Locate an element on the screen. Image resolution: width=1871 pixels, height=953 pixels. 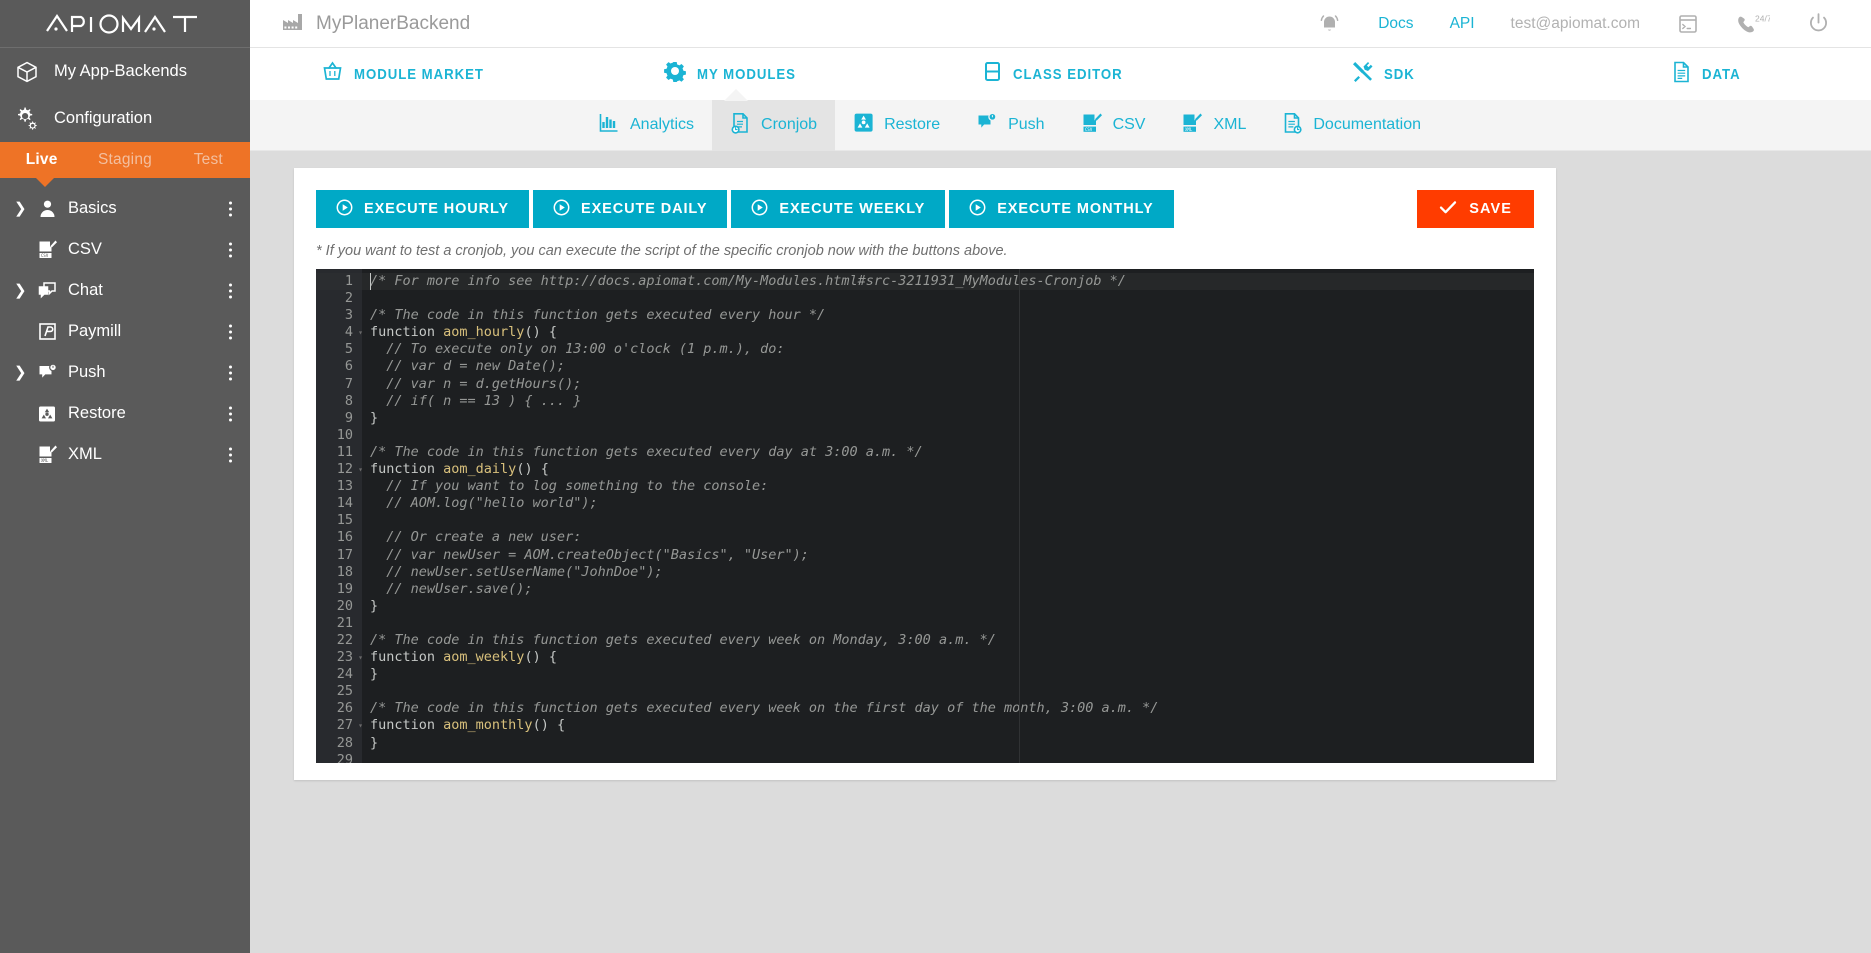
env-tab-live: Live is located at coordinates (41, 160).